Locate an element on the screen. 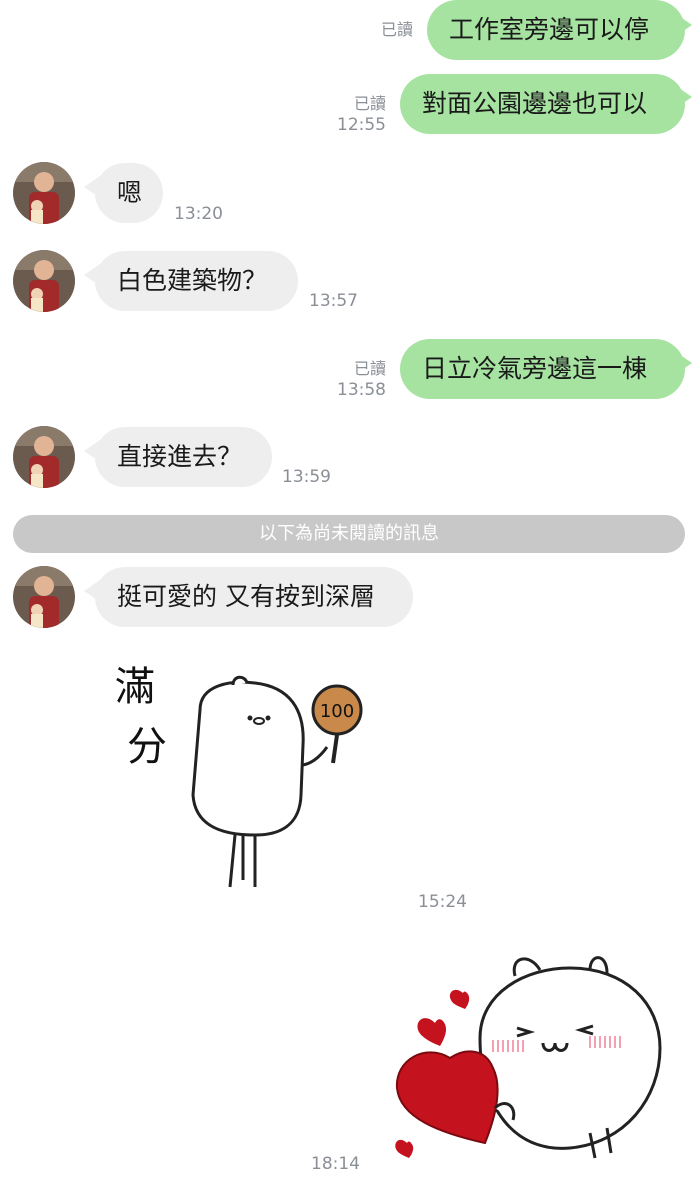 Image resolution: width=697 pixels, height=1200 pixels. message-time: 12:55 is located at coordinates (361, 125).